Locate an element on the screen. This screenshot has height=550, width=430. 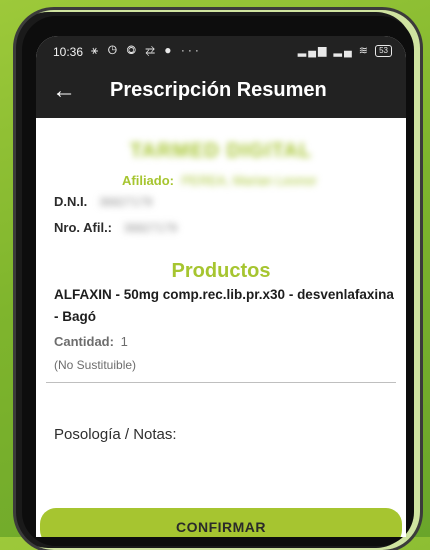
dni-row: D.N.I. 36827179 is located at coordinates (103, 201).